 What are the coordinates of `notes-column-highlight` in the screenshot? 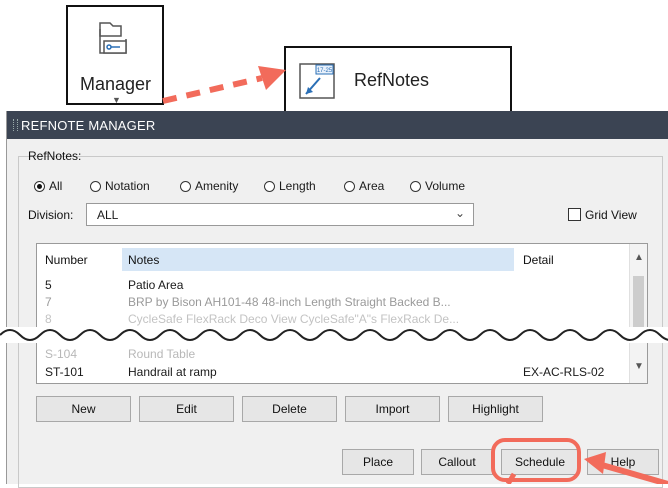 It's located at (318, 259).